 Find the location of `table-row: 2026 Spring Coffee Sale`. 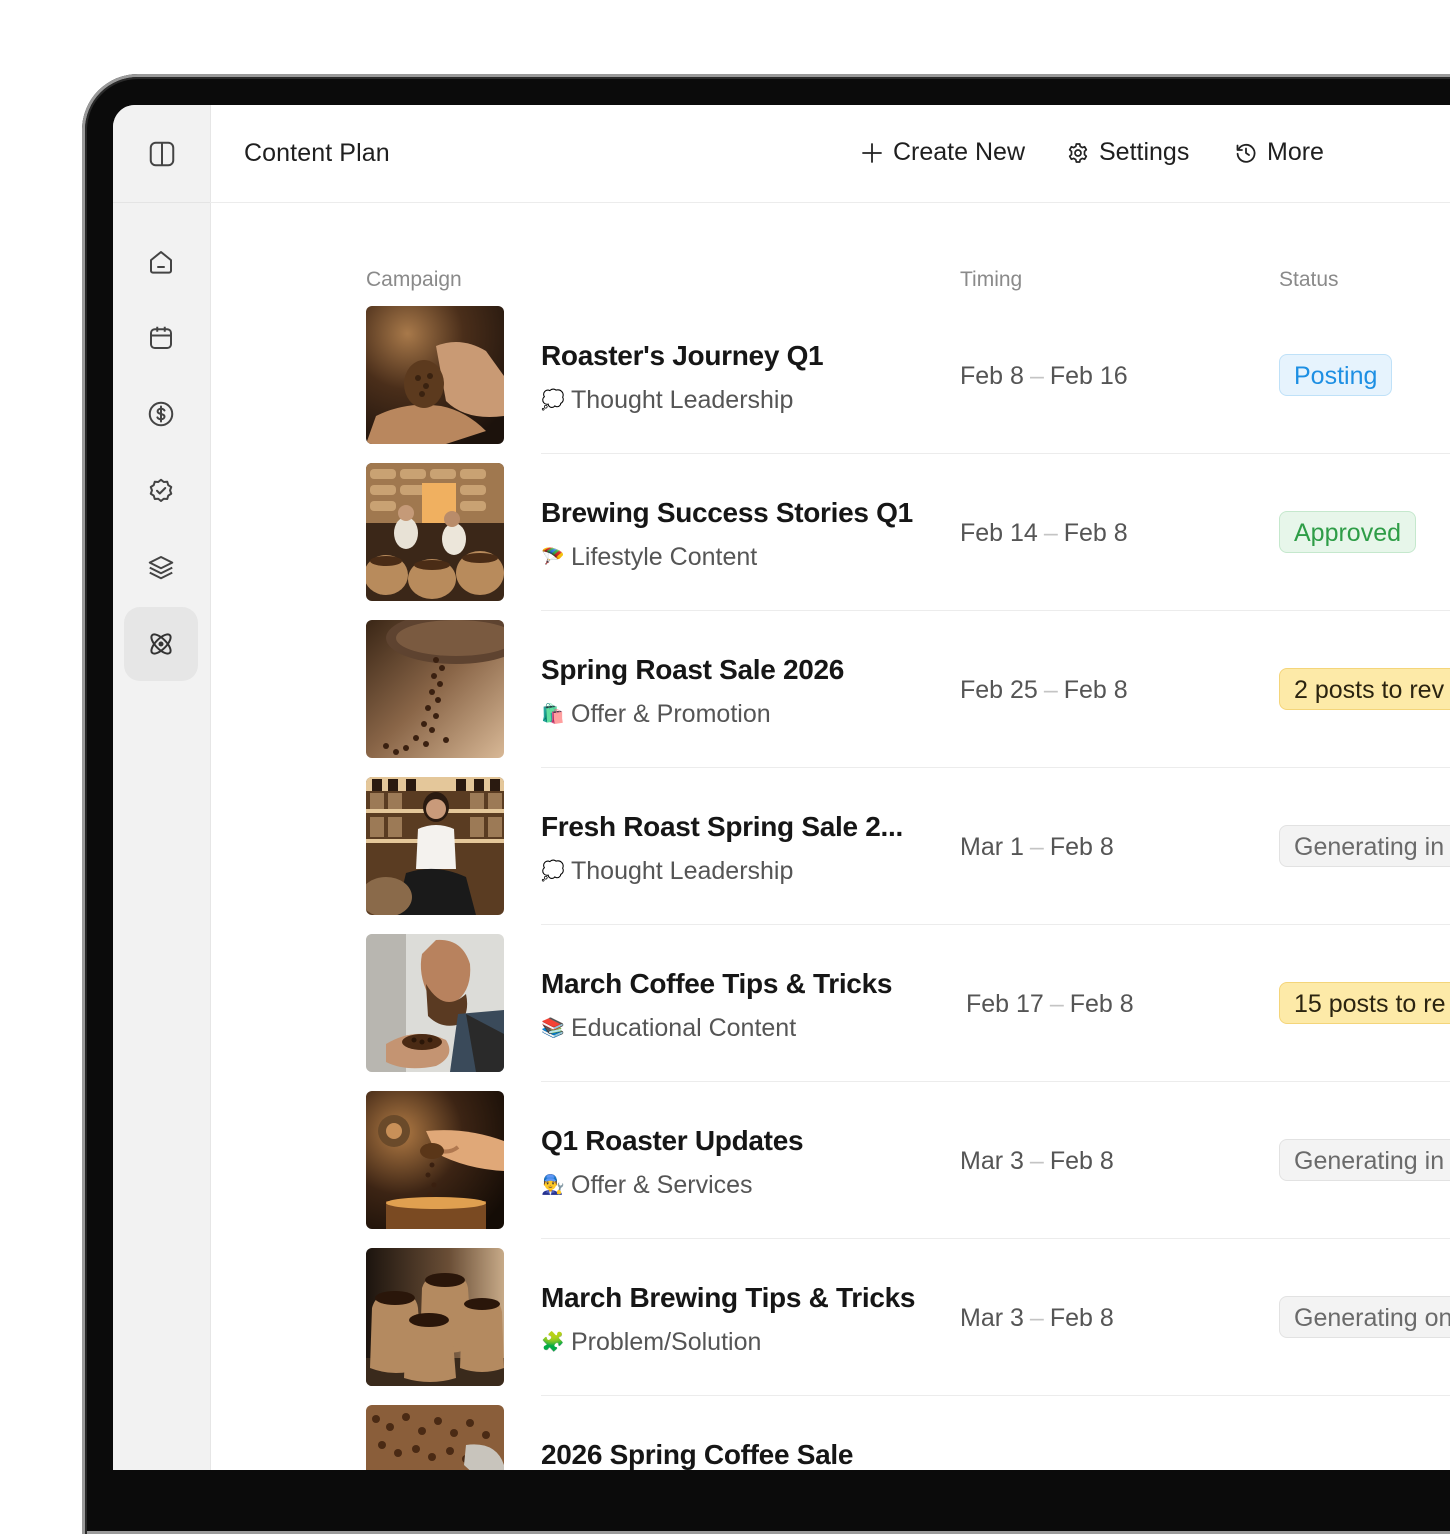

table-row: 2026 Spring Coffee Sale is located at coordinates (781, 1437).